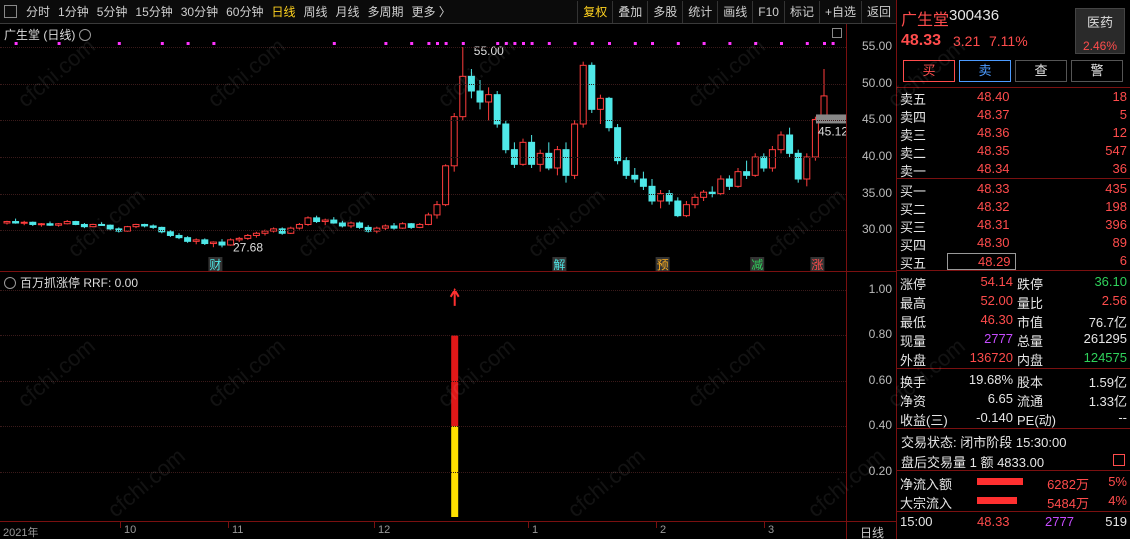 This screenshot has width=1130, height=539. Describe the element at coordinates (817, 264) in the screenshot. I see `event-marker-label: 涨` at that location.